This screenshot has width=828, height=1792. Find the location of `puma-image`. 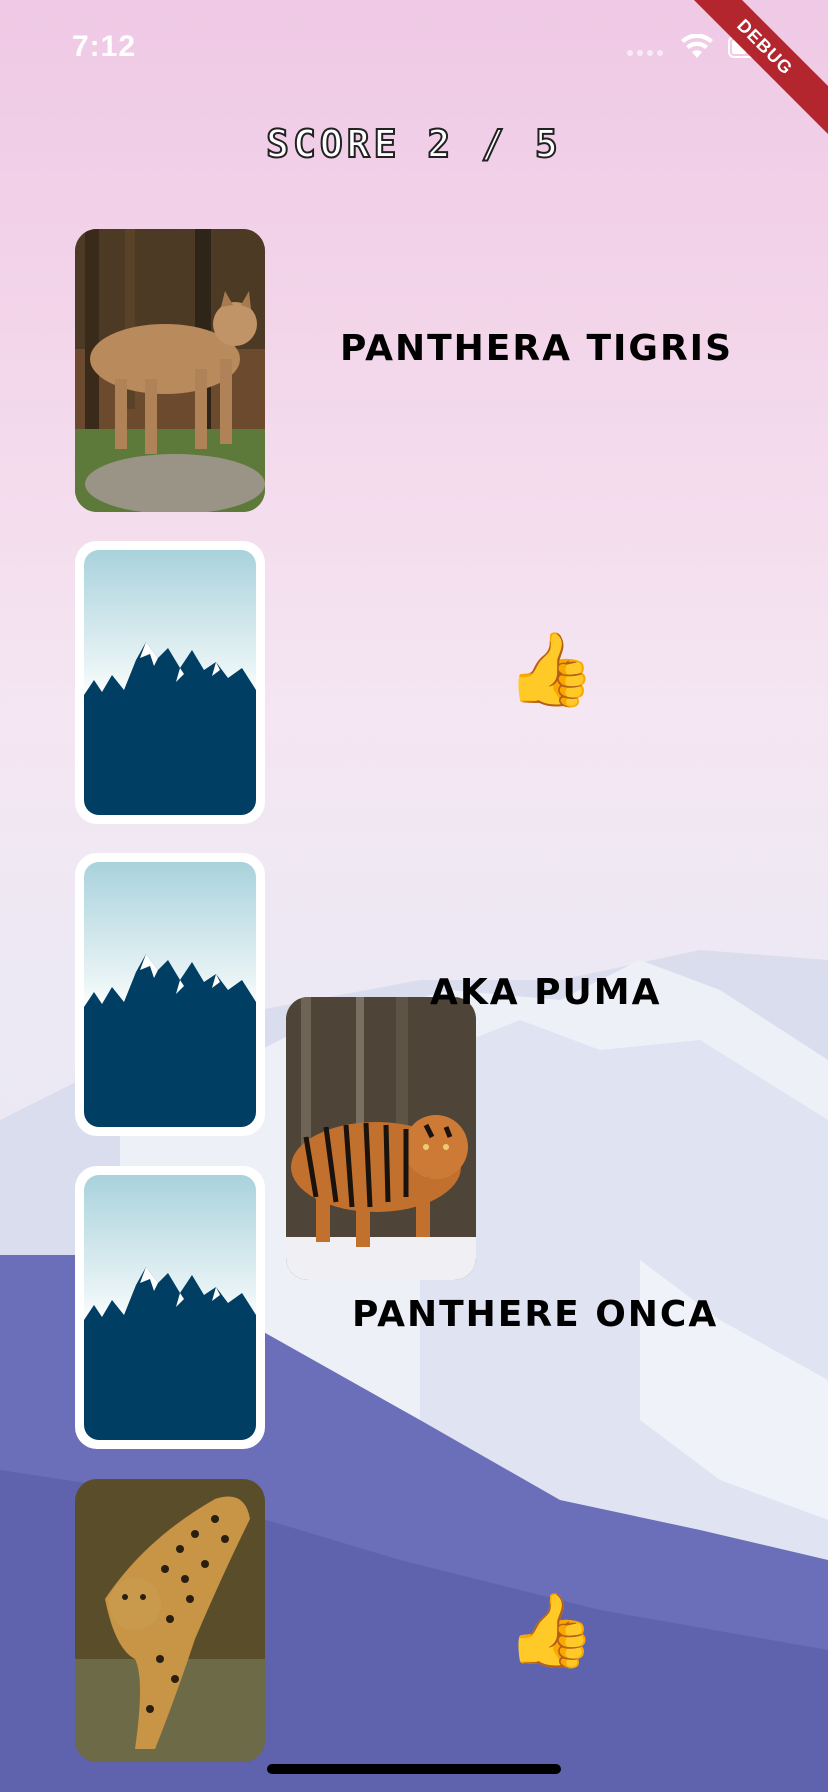

puma-image is located at coordinates (170, 370).